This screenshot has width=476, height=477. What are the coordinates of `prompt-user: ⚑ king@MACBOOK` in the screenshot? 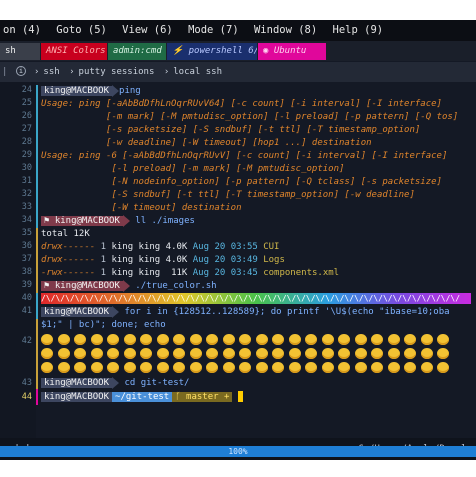 It's located at (82, 286).